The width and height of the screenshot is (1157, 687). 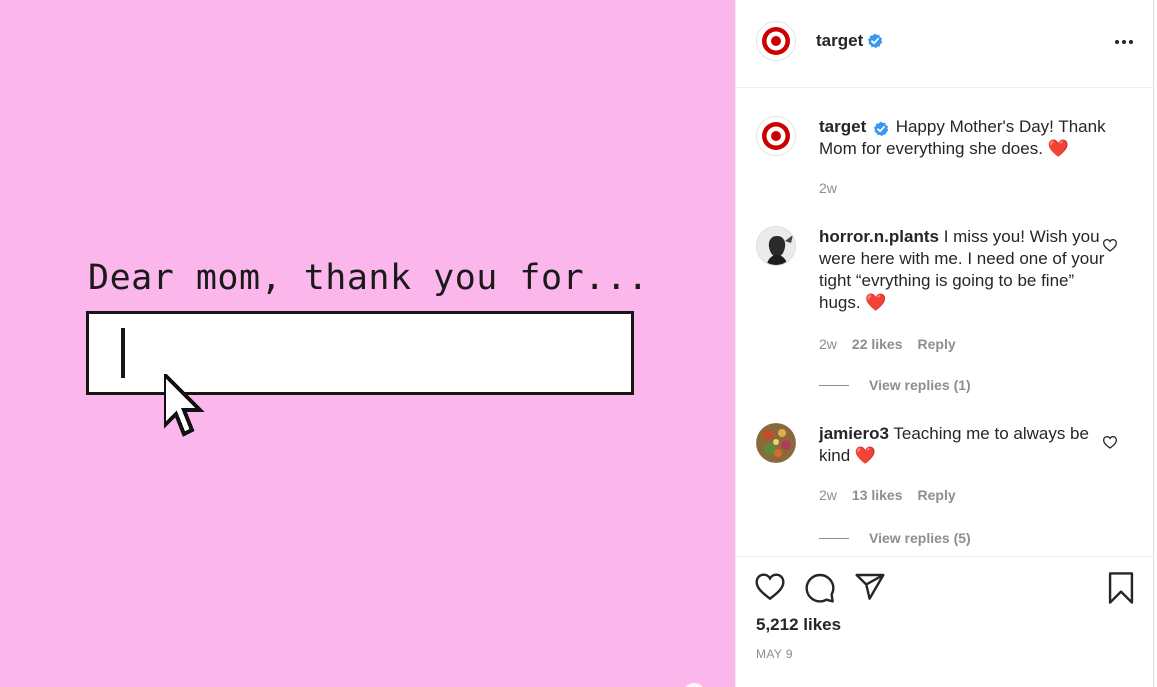 I want to click on author-username: target, so click(x=839, y=41).